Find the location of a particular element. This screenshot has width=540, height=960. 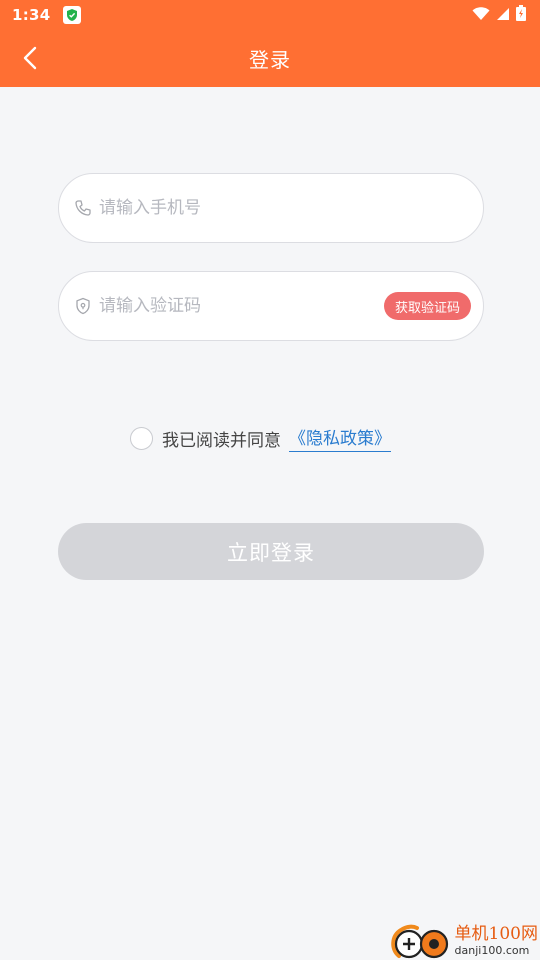

nav-bar: 登录 is located at coordinates (270, 58).